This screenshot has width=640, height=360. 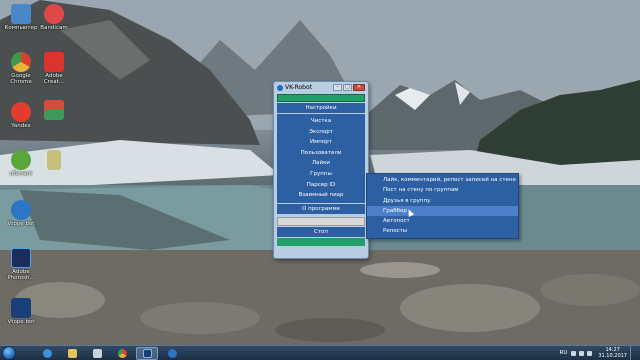 I want to click on ie-taskbar-icon, so click(x=47, y=353).